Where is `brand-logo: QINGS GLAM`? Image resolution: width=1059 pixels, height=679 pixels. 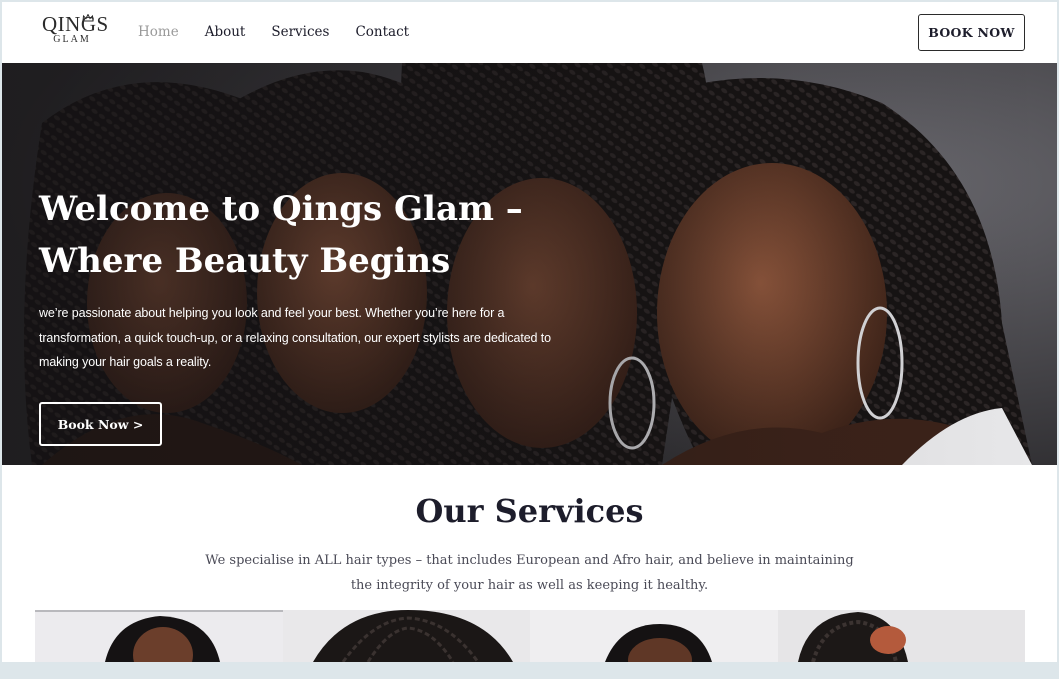 brand-logo: QINGS GLAM is located at coordinates (75, 32).